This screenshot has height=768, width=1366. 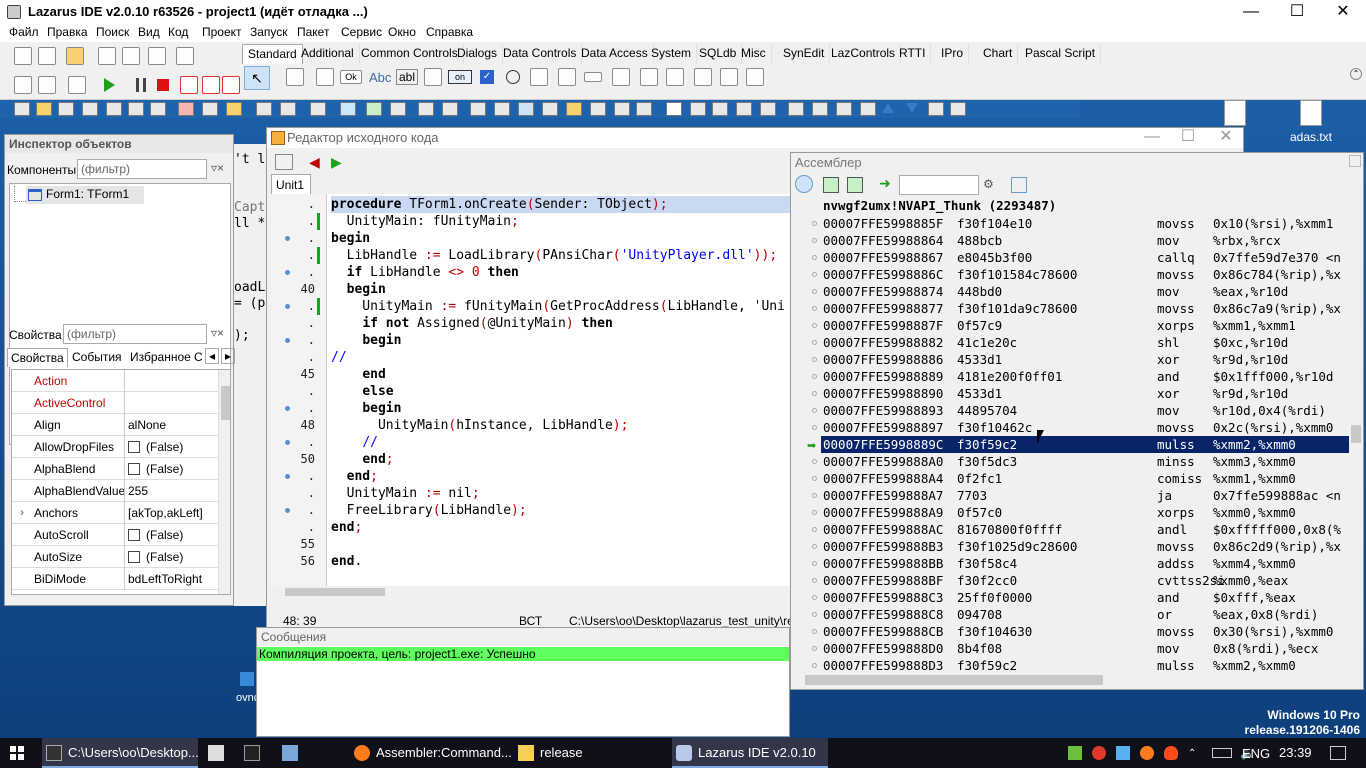 I want to click on tmemo-icon, so click(x=433, y=77).